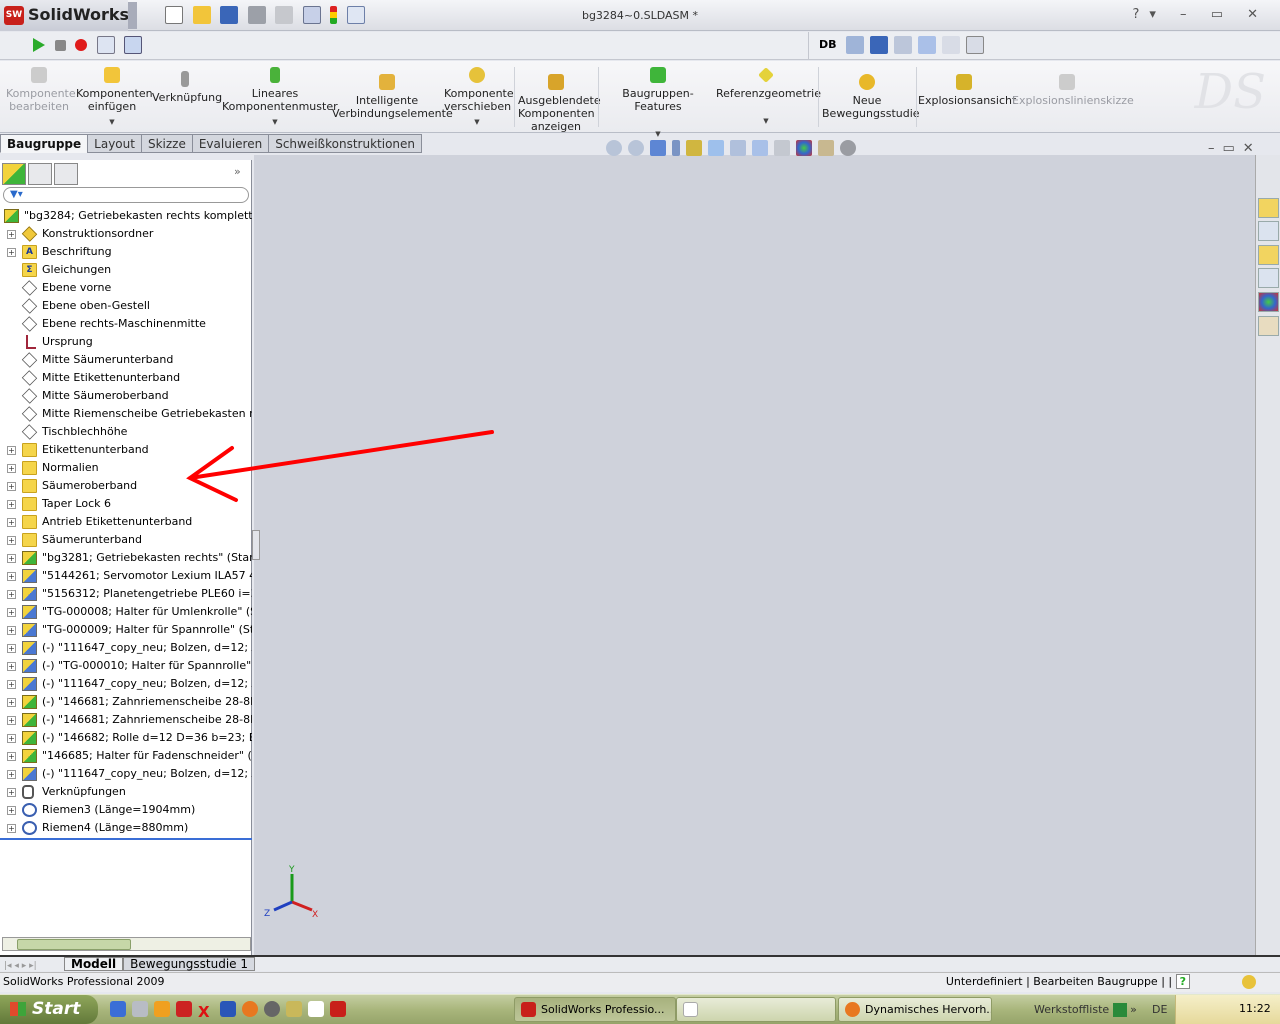 The width and height of the screenshot is (1280, 1024). What do you see at coordinates (338, 1009) in the screenshot?
I see `solidworks-icon` at bounding box center [338, 1009].